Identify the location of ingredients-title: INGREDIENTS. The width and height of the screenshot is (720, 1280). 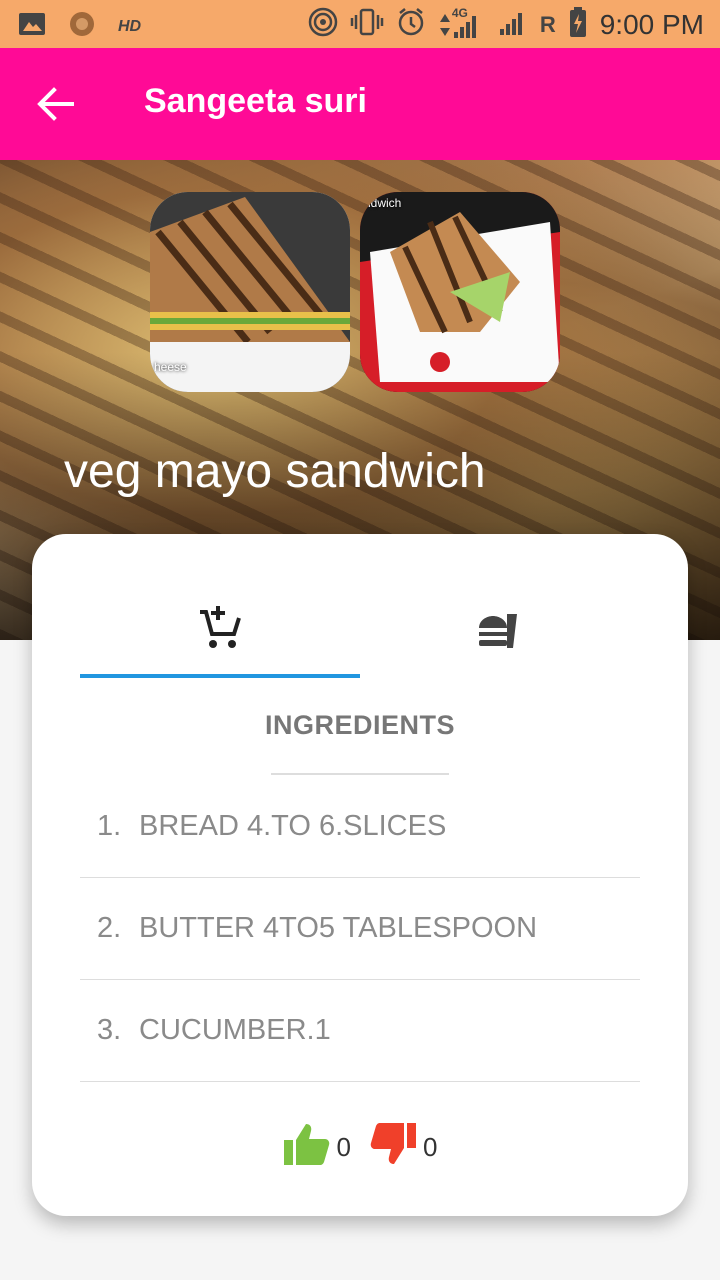
(360, 725).